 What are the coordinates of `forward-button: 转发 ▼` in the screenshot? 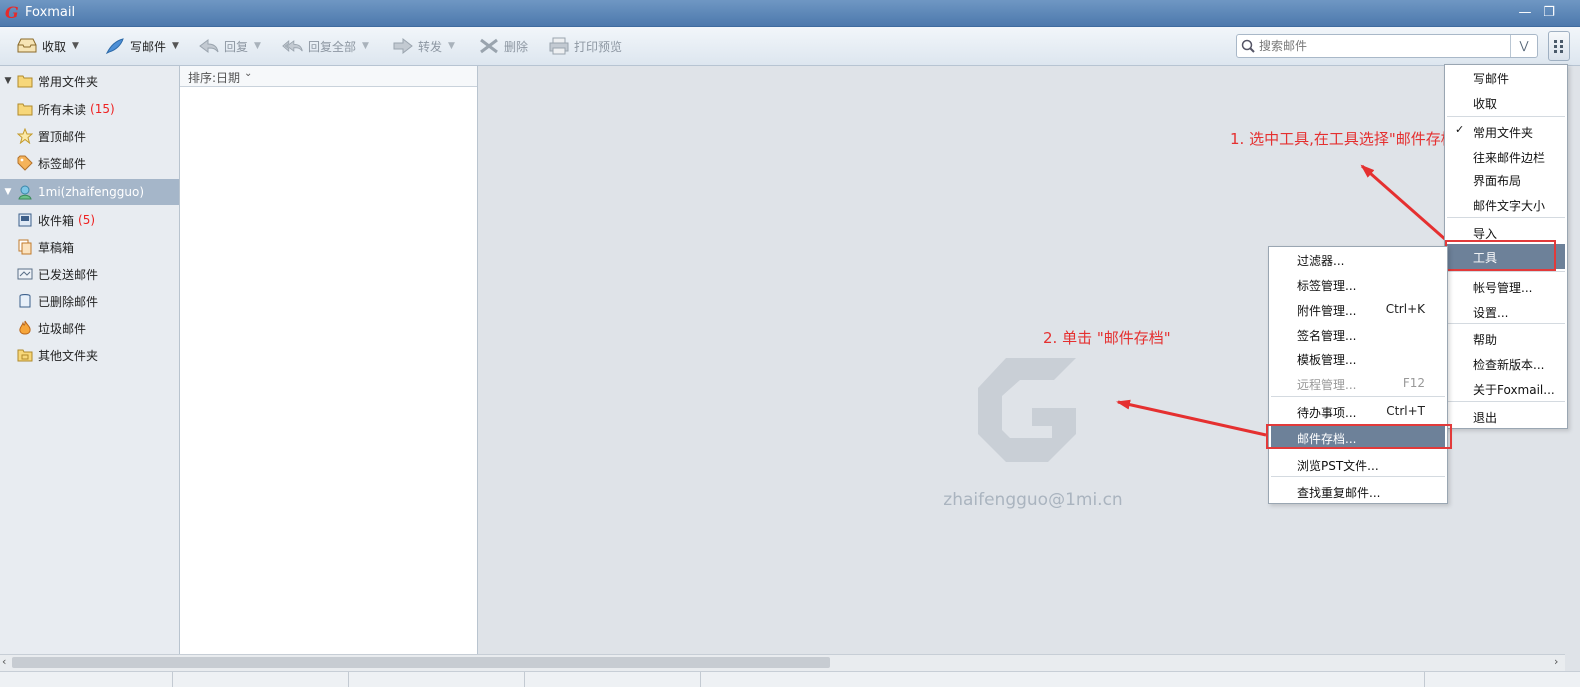 It's located at (423, 46).